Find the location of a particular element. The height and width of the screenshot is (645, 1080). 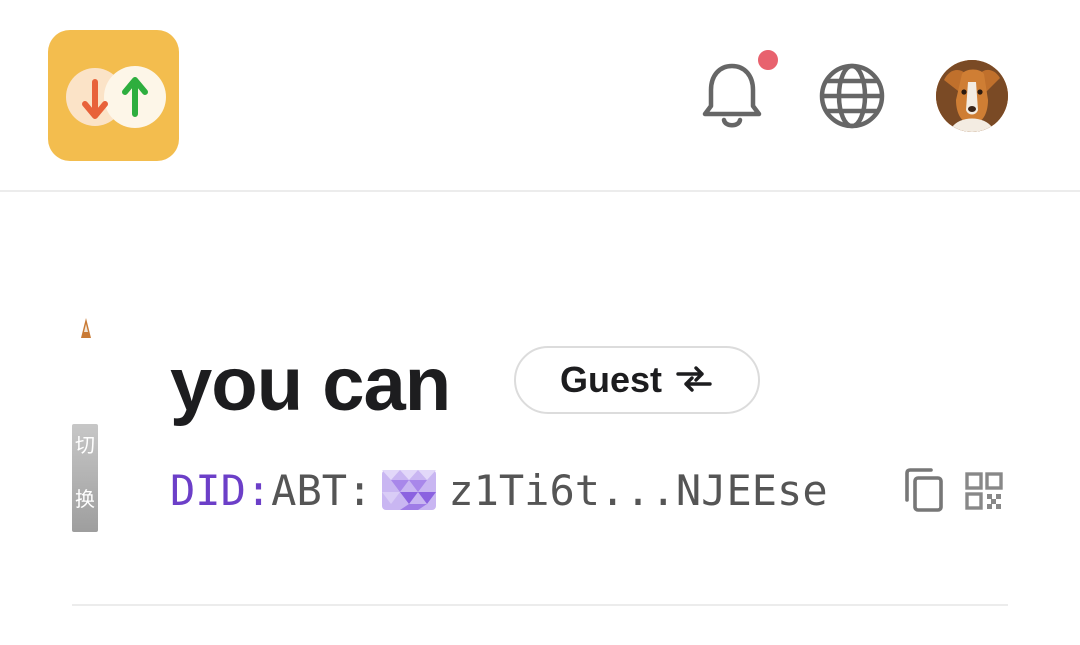

dog-avatar-image is located at coordinates (972, 96).